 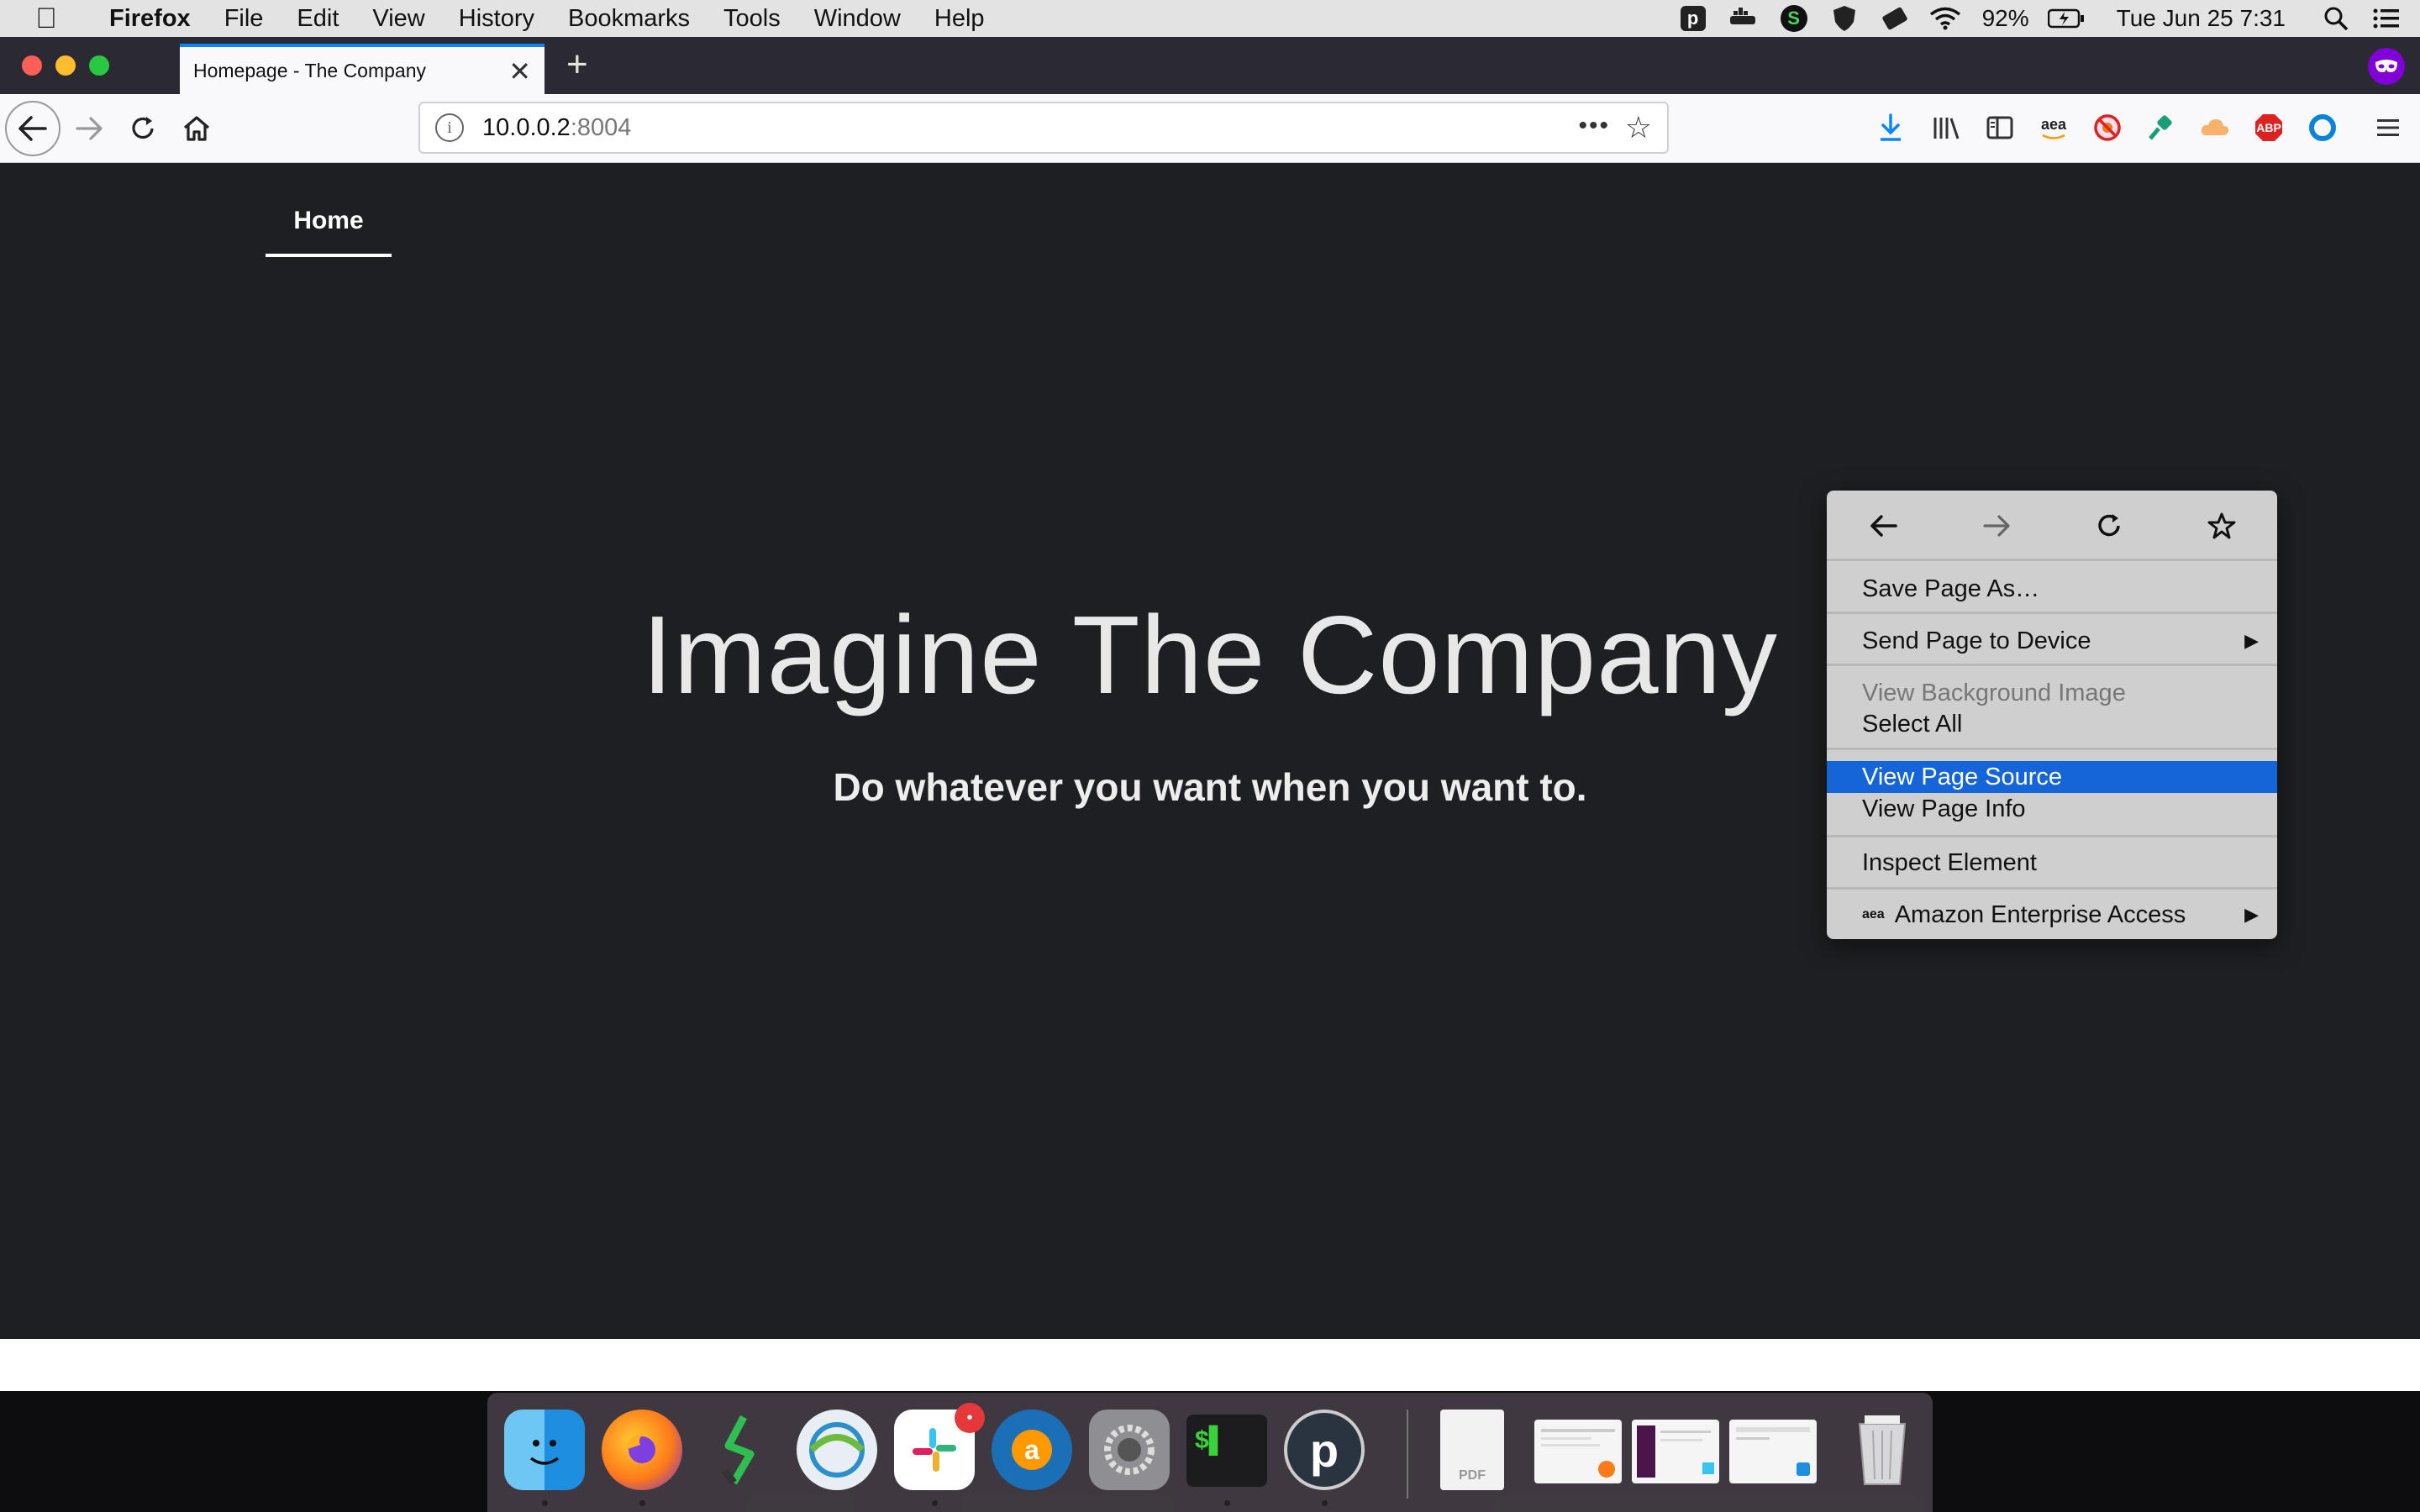 I want to click on context-amazon-enterprise-access: aea Amazon Enterprise Access ▶, so click(x=2052, y=915).